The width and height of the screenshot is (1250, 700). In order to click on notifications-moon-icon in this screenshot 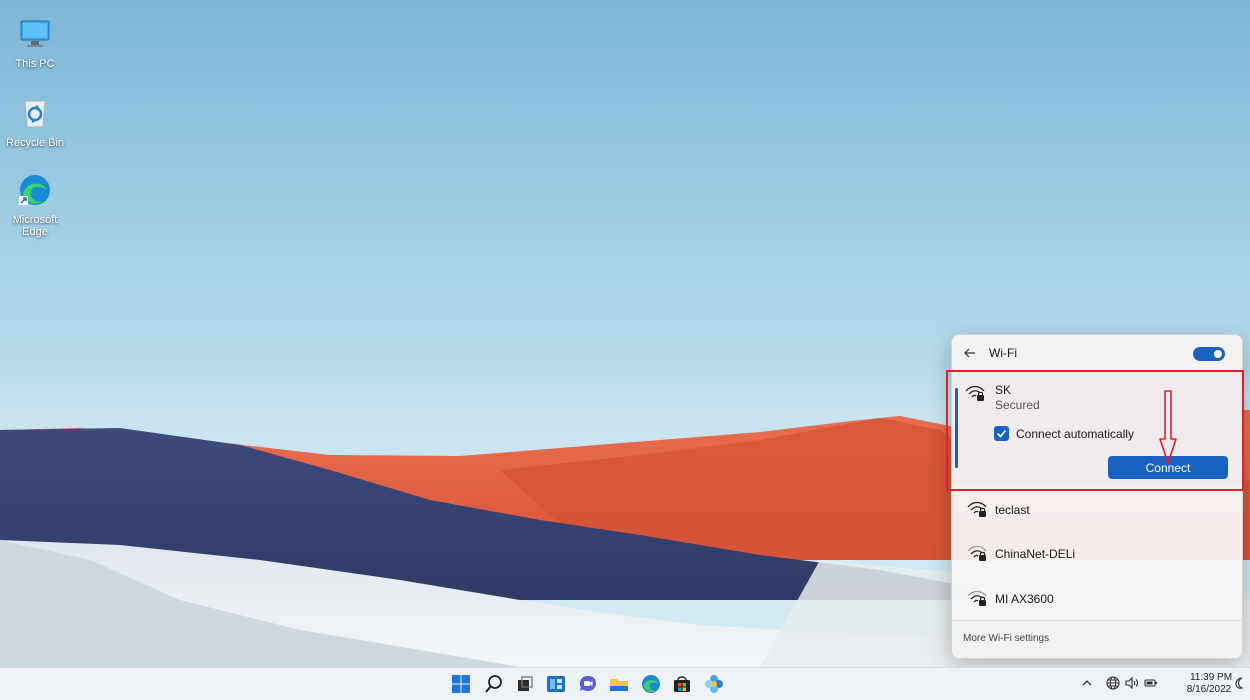, I will do `click(1240, 683)`.